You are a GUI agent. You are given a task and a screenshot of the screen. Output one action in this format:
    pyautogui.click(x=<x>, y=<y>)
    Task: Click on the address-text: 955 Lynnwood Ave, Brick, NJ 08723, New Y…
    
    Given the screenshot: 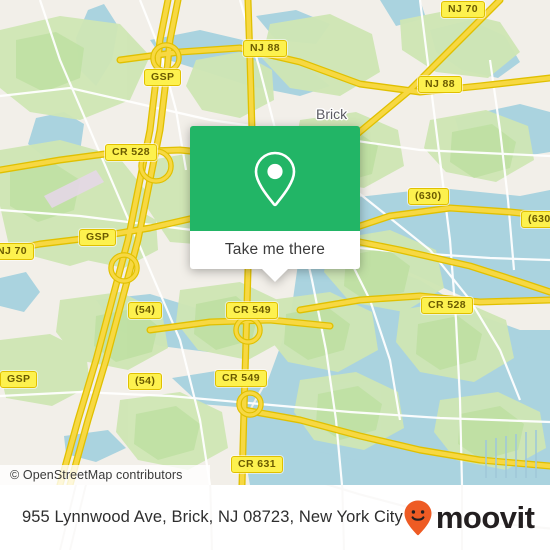 What is the action you would take?
    pyautogui.click(x=212, y=517)
    